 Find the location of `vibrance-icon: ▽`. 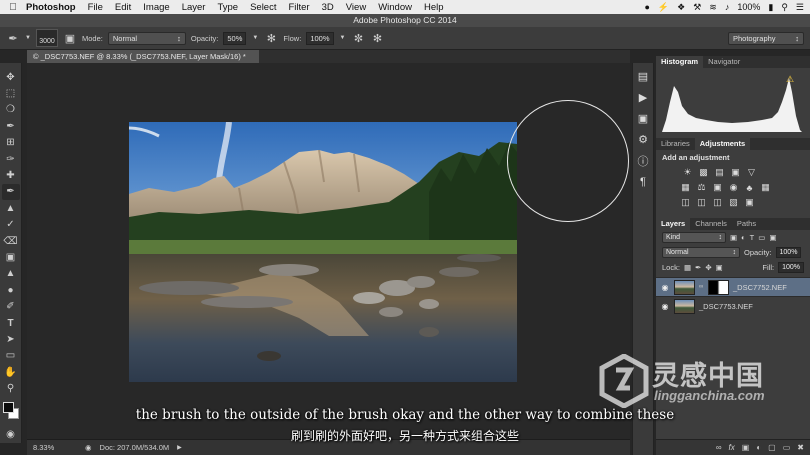

vibrance-icon: ▽ is located at coordinates (751, 172).